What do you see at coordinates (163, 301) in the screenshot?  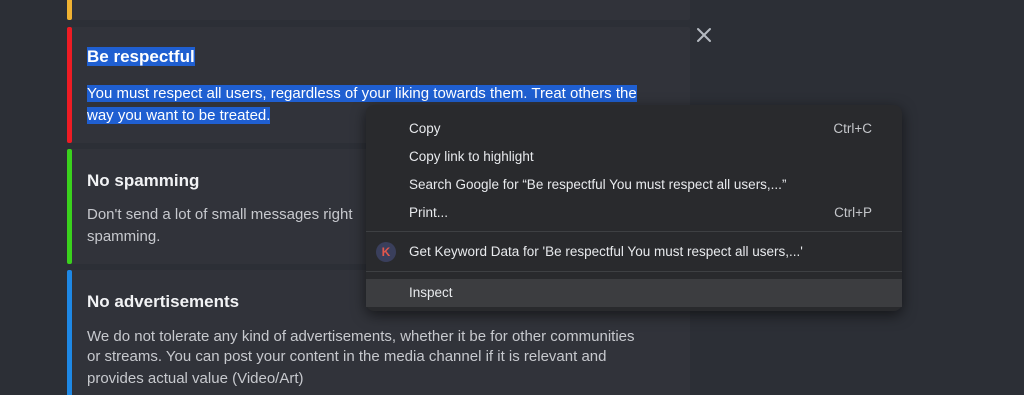 I see `rule-title: No advertisements` at bounding box center [163, 301].